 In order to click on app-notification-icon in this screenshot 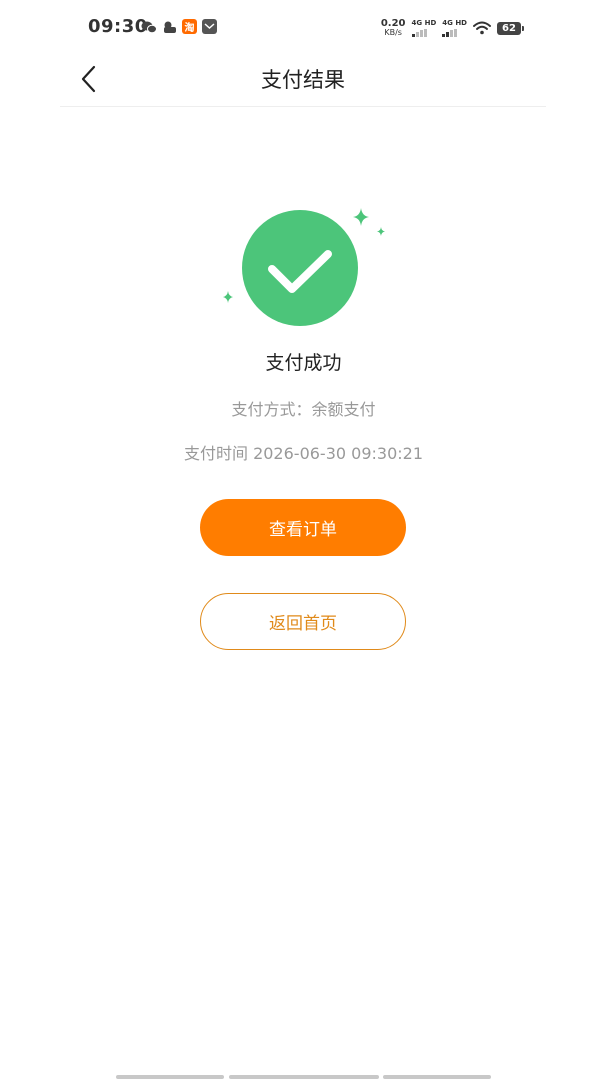, I will do `click(170, 27)`.